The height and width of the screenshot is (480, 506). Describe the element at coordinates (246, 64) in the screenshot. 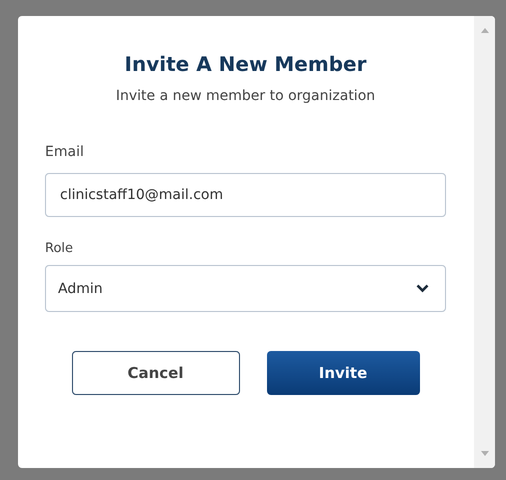

I see `dialog-title: Invite A New Member` at that location.